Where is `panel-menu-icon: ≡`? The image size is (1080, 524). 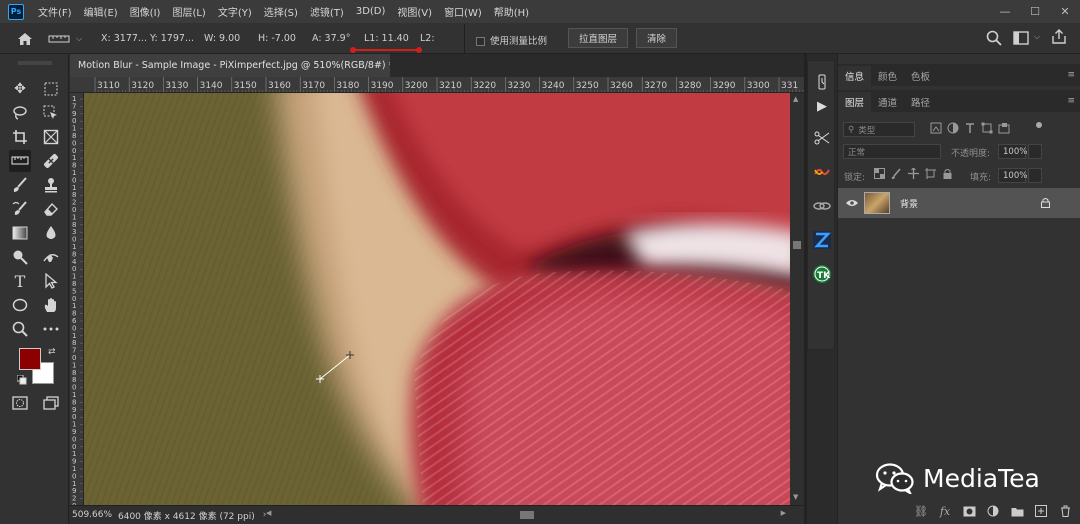
panel-menu-icon: ≡ is located at coordinates (1071, 75).